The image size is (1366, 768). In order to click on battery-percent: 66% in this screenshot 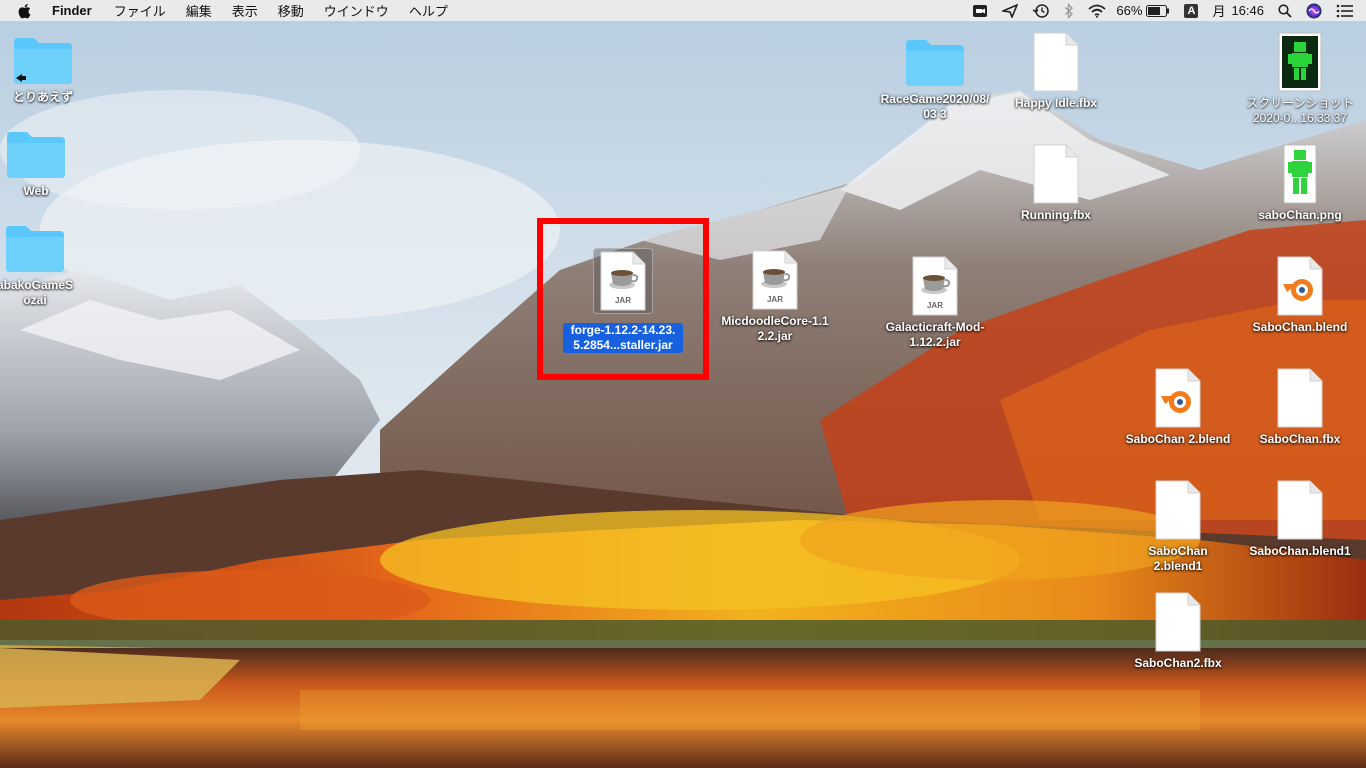, I will do `click(1129, 10)`.